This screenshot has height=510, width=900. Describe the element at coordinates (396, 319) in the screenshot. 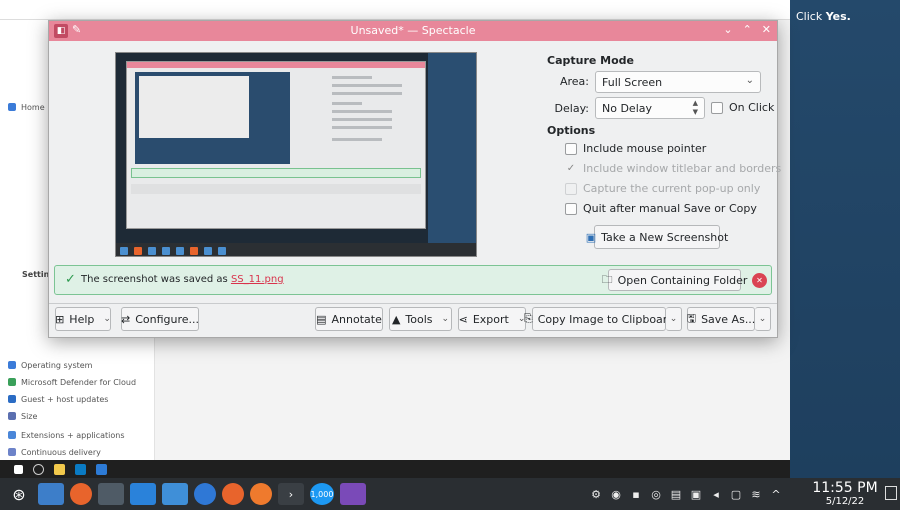

I see `tools-icon: ▲` at that location.